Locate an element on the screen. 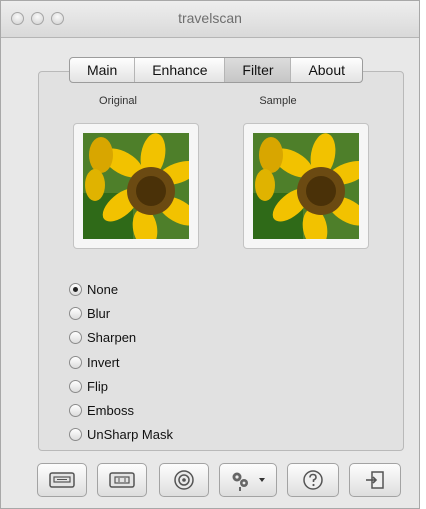  radio-label: None is located at coordinates (103, 289).